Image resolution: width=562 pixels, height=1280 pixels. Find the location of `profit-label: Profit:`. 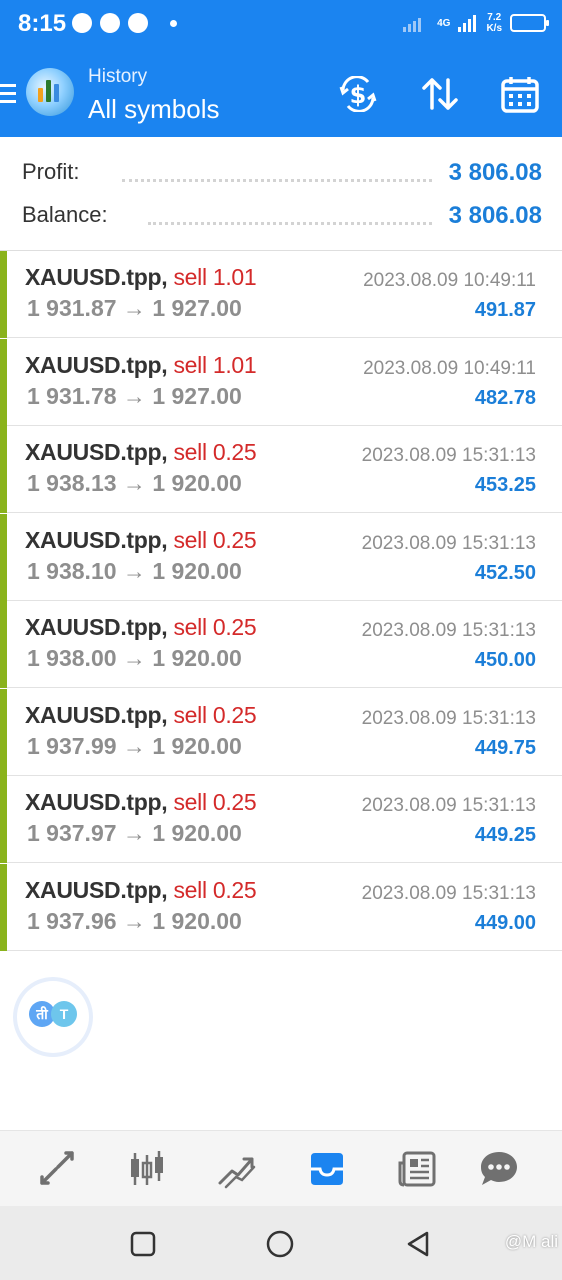

profit-label: Profit: is located at coordinates (51, 171).